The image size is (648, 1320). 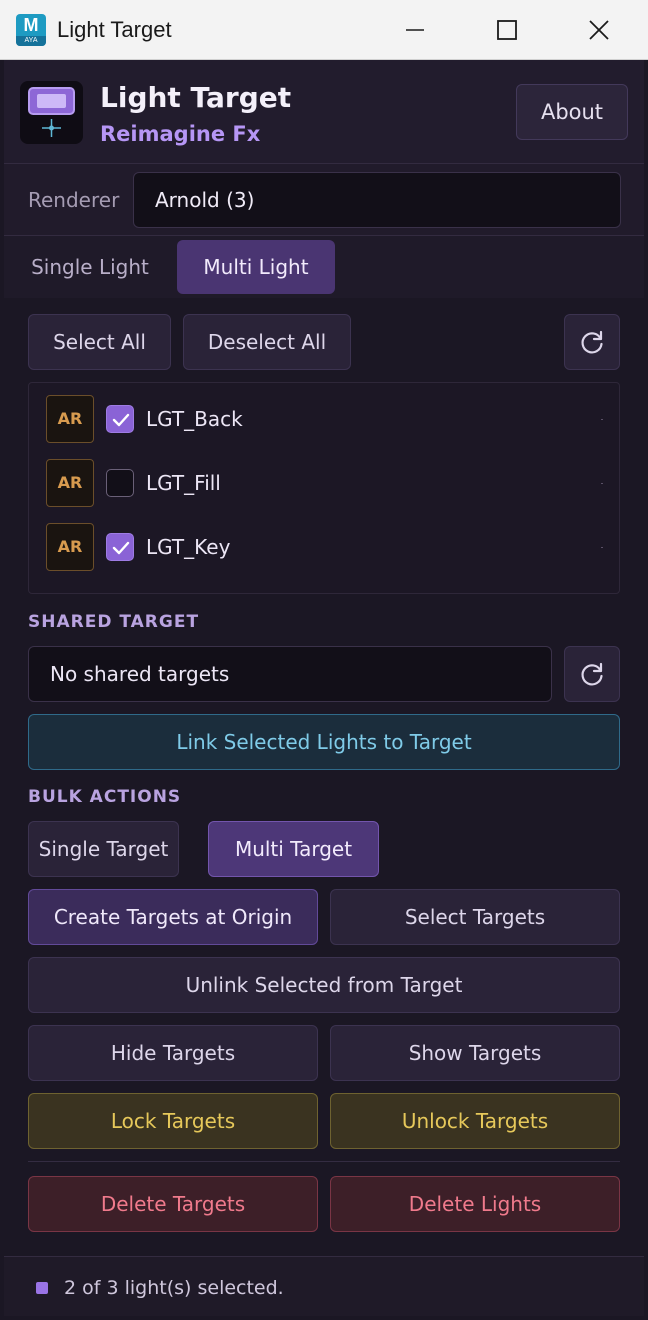 What do you see at coordinates (475, 917) in the screenshot?
I see `select-targets-button: Select Targets` at bounding box center [475, 917].